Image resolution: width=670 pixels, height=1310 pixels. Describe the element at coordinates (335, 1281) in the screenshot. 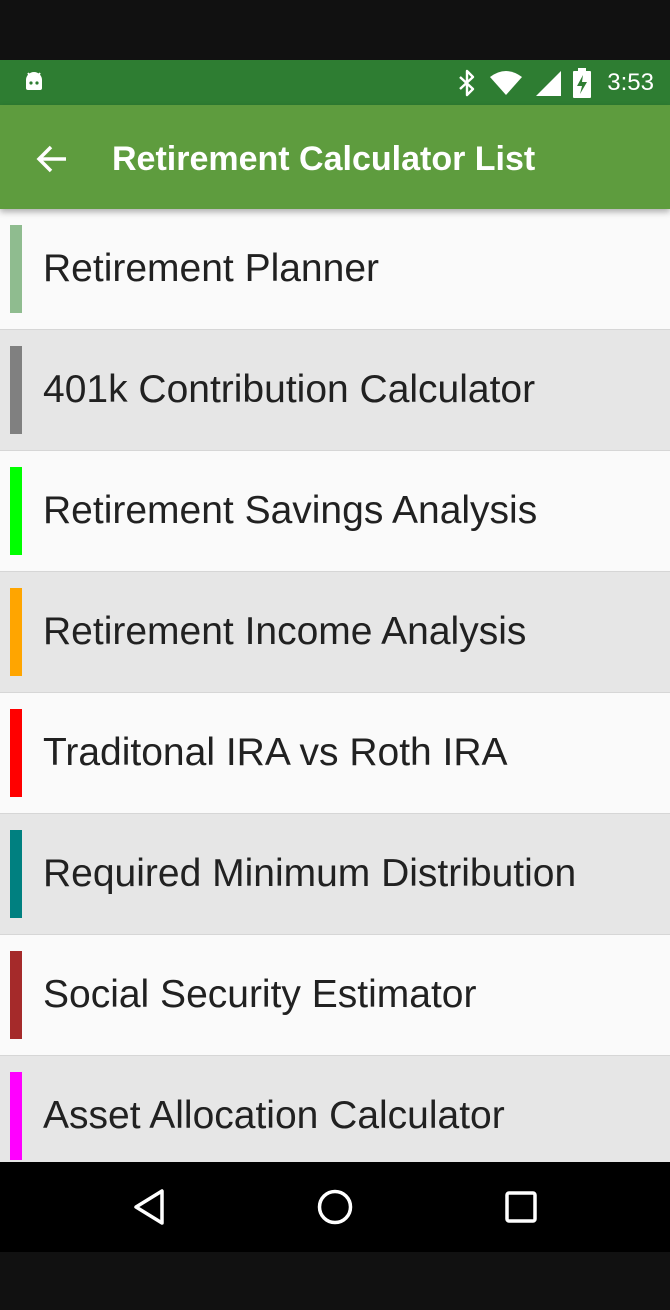

I see `bottom-bezel` at that location.